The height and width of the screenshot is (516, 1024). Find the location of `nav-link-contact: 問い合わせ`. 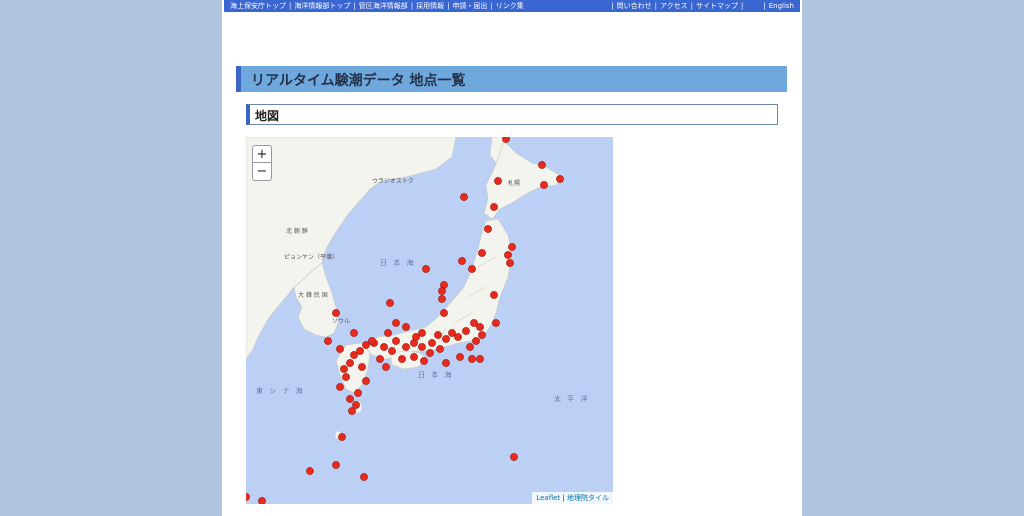

nav-link-contact: 問い合わせ is located at coordinates (634, 6).